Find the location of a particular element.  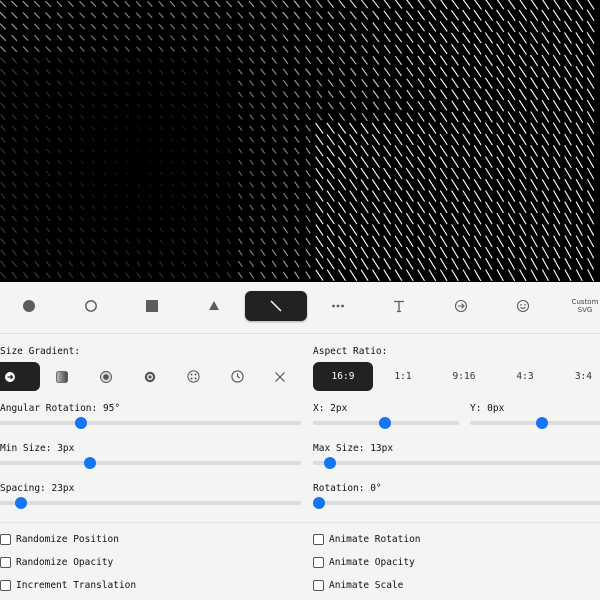

animate-rotation-checkbox-row: Animate Rotation is located at coordinates (367, 539).